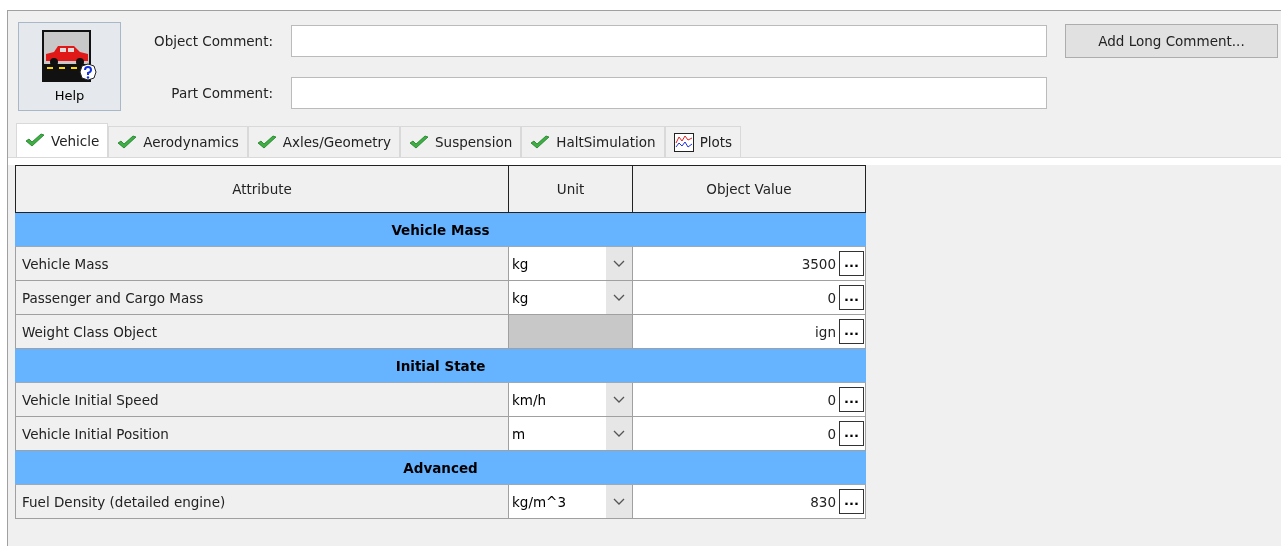 Image resolution: width=1281 pixels, height=546 pixels. What do you see at coordinates (571, 434) in the screenshot?
I see `unit-dropdown: m` at bounding box center [571, 434].